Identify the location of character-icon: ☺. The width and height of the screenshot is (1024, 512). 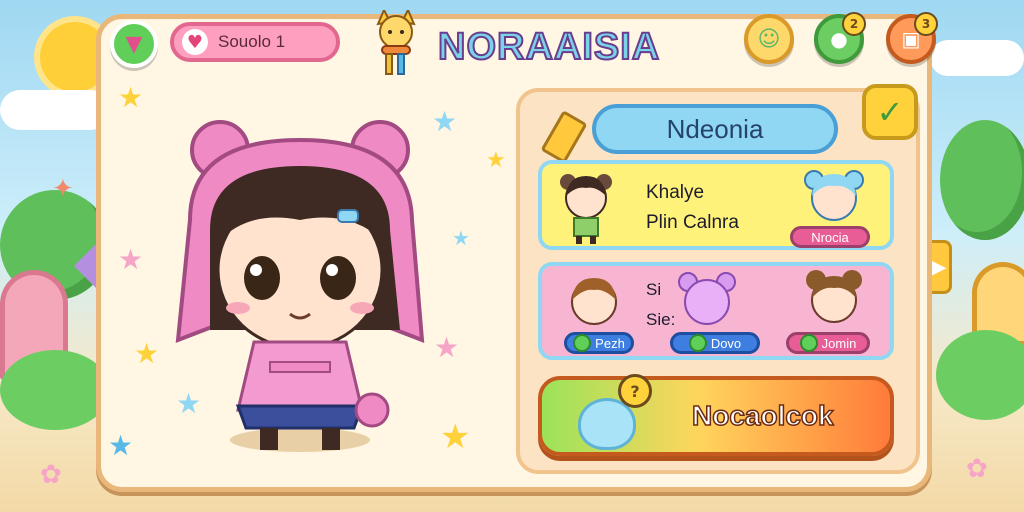
(769, 39).